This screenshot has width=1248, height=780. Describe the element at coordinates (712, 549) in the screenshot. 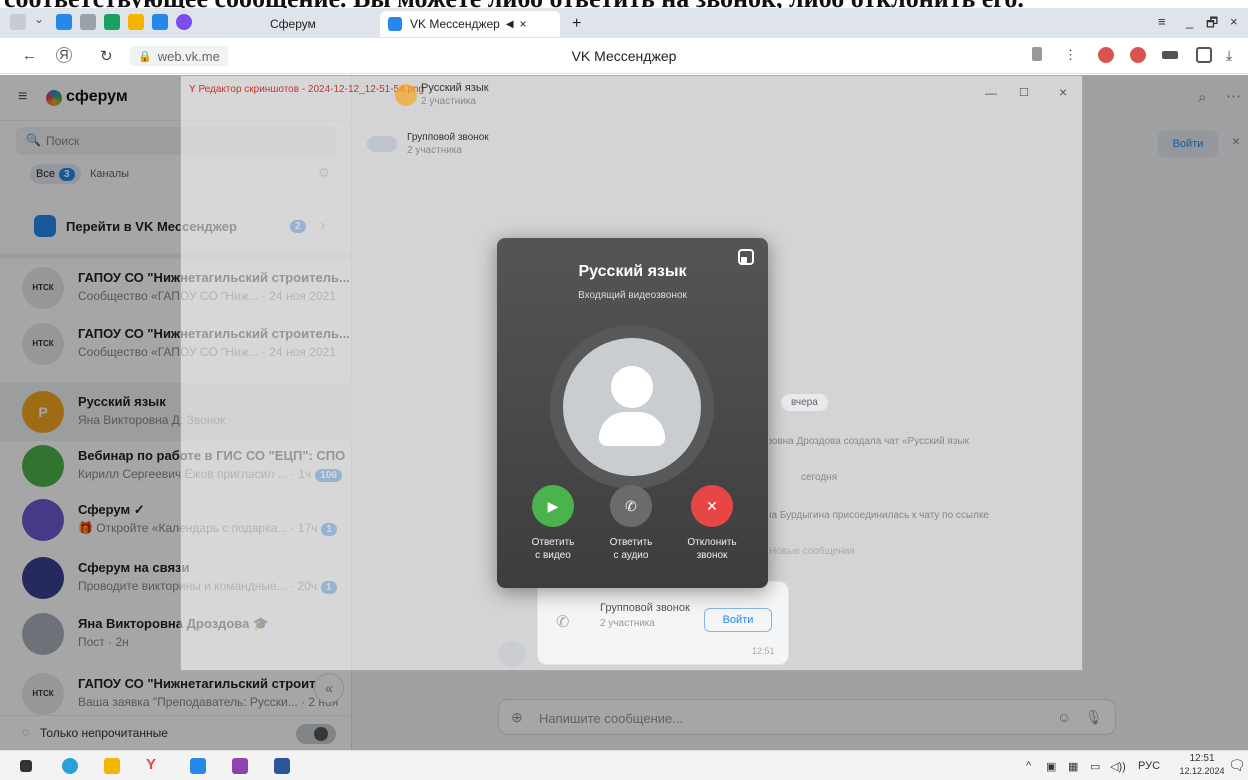

I see `decline-call-label: Отклонить звонок` at that location.